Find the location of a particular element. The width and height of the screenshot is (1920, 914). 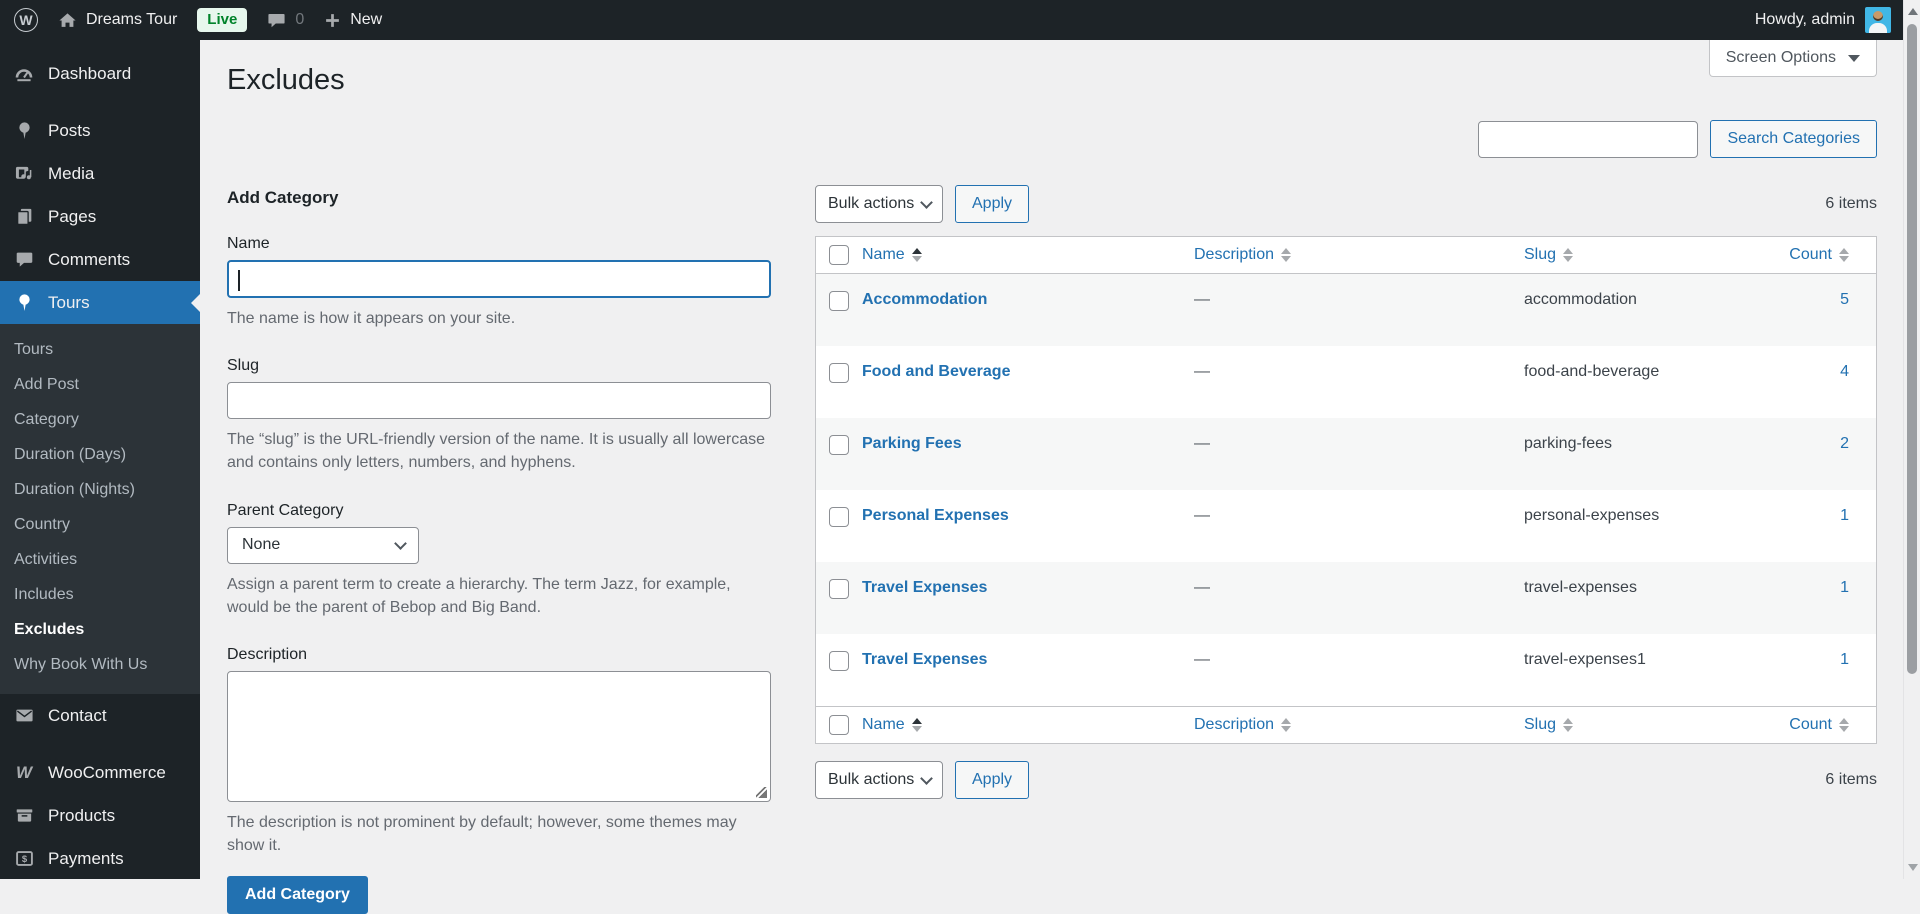

sidebar-subitem-duration-nights: Duration (Nights) is located at coordinates (100, 489).